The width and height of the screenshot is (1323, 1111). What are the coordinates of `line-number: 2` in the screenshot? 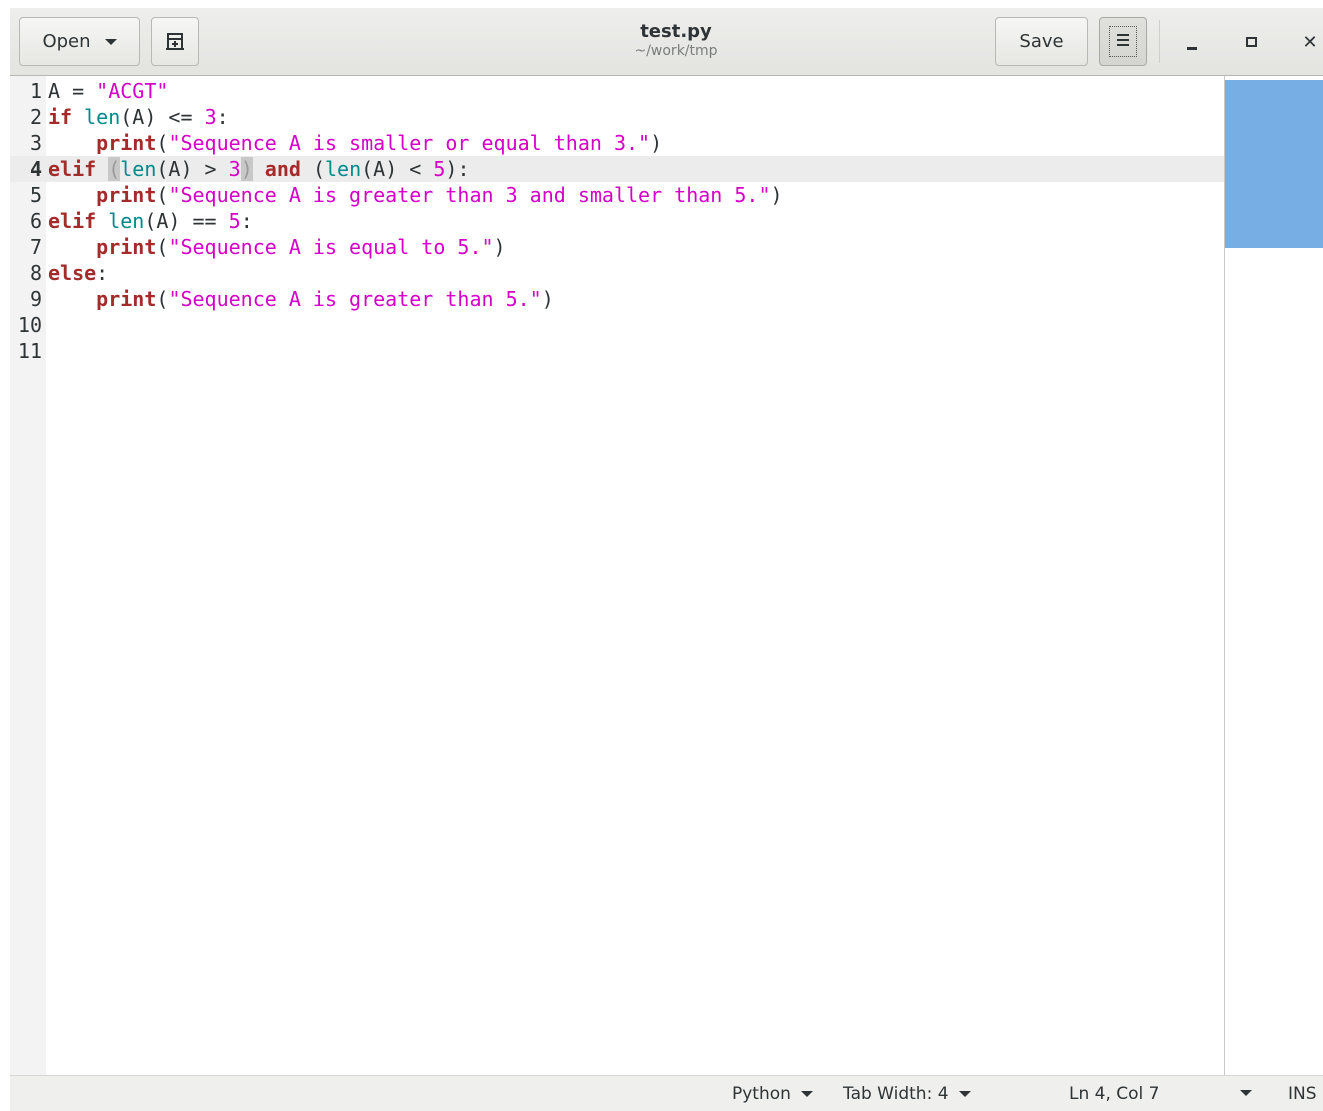 It's located at (35, 117).